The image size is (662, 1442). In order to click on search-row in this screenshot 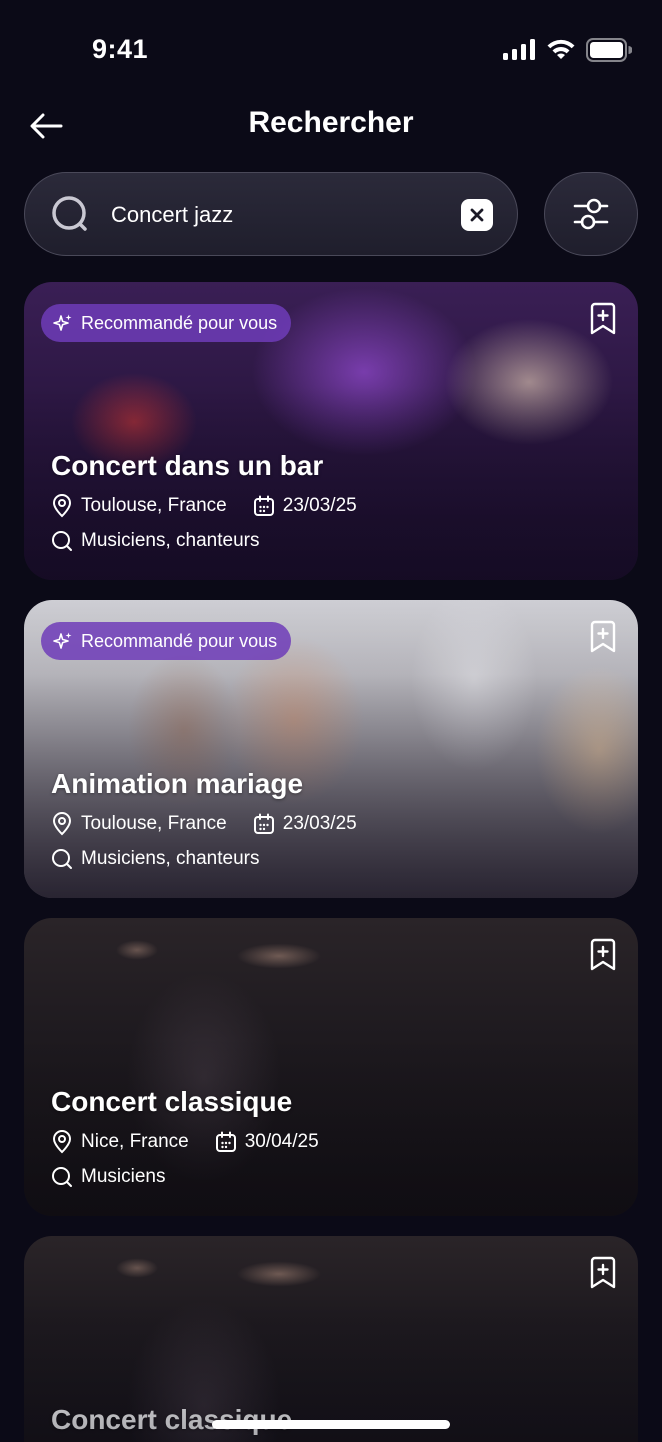, I will do `click(331, 214)`.